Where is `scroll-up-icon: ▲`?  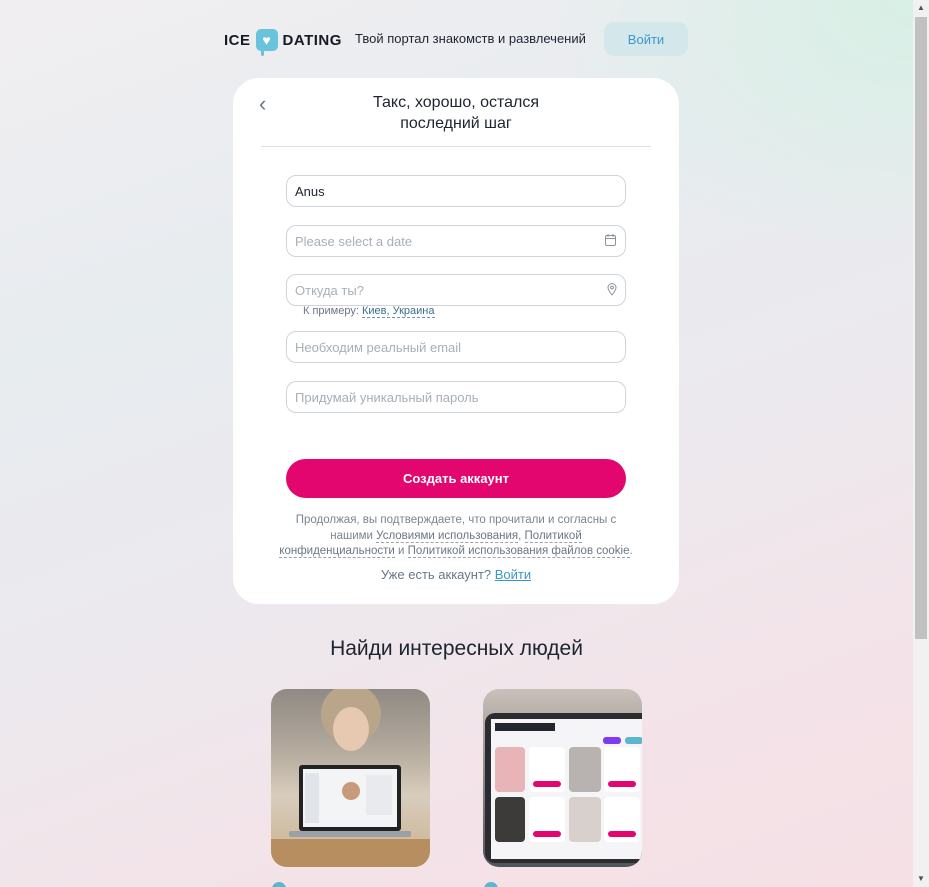 scroll-up-icon: ▲ is located at coordinates (921, 8).